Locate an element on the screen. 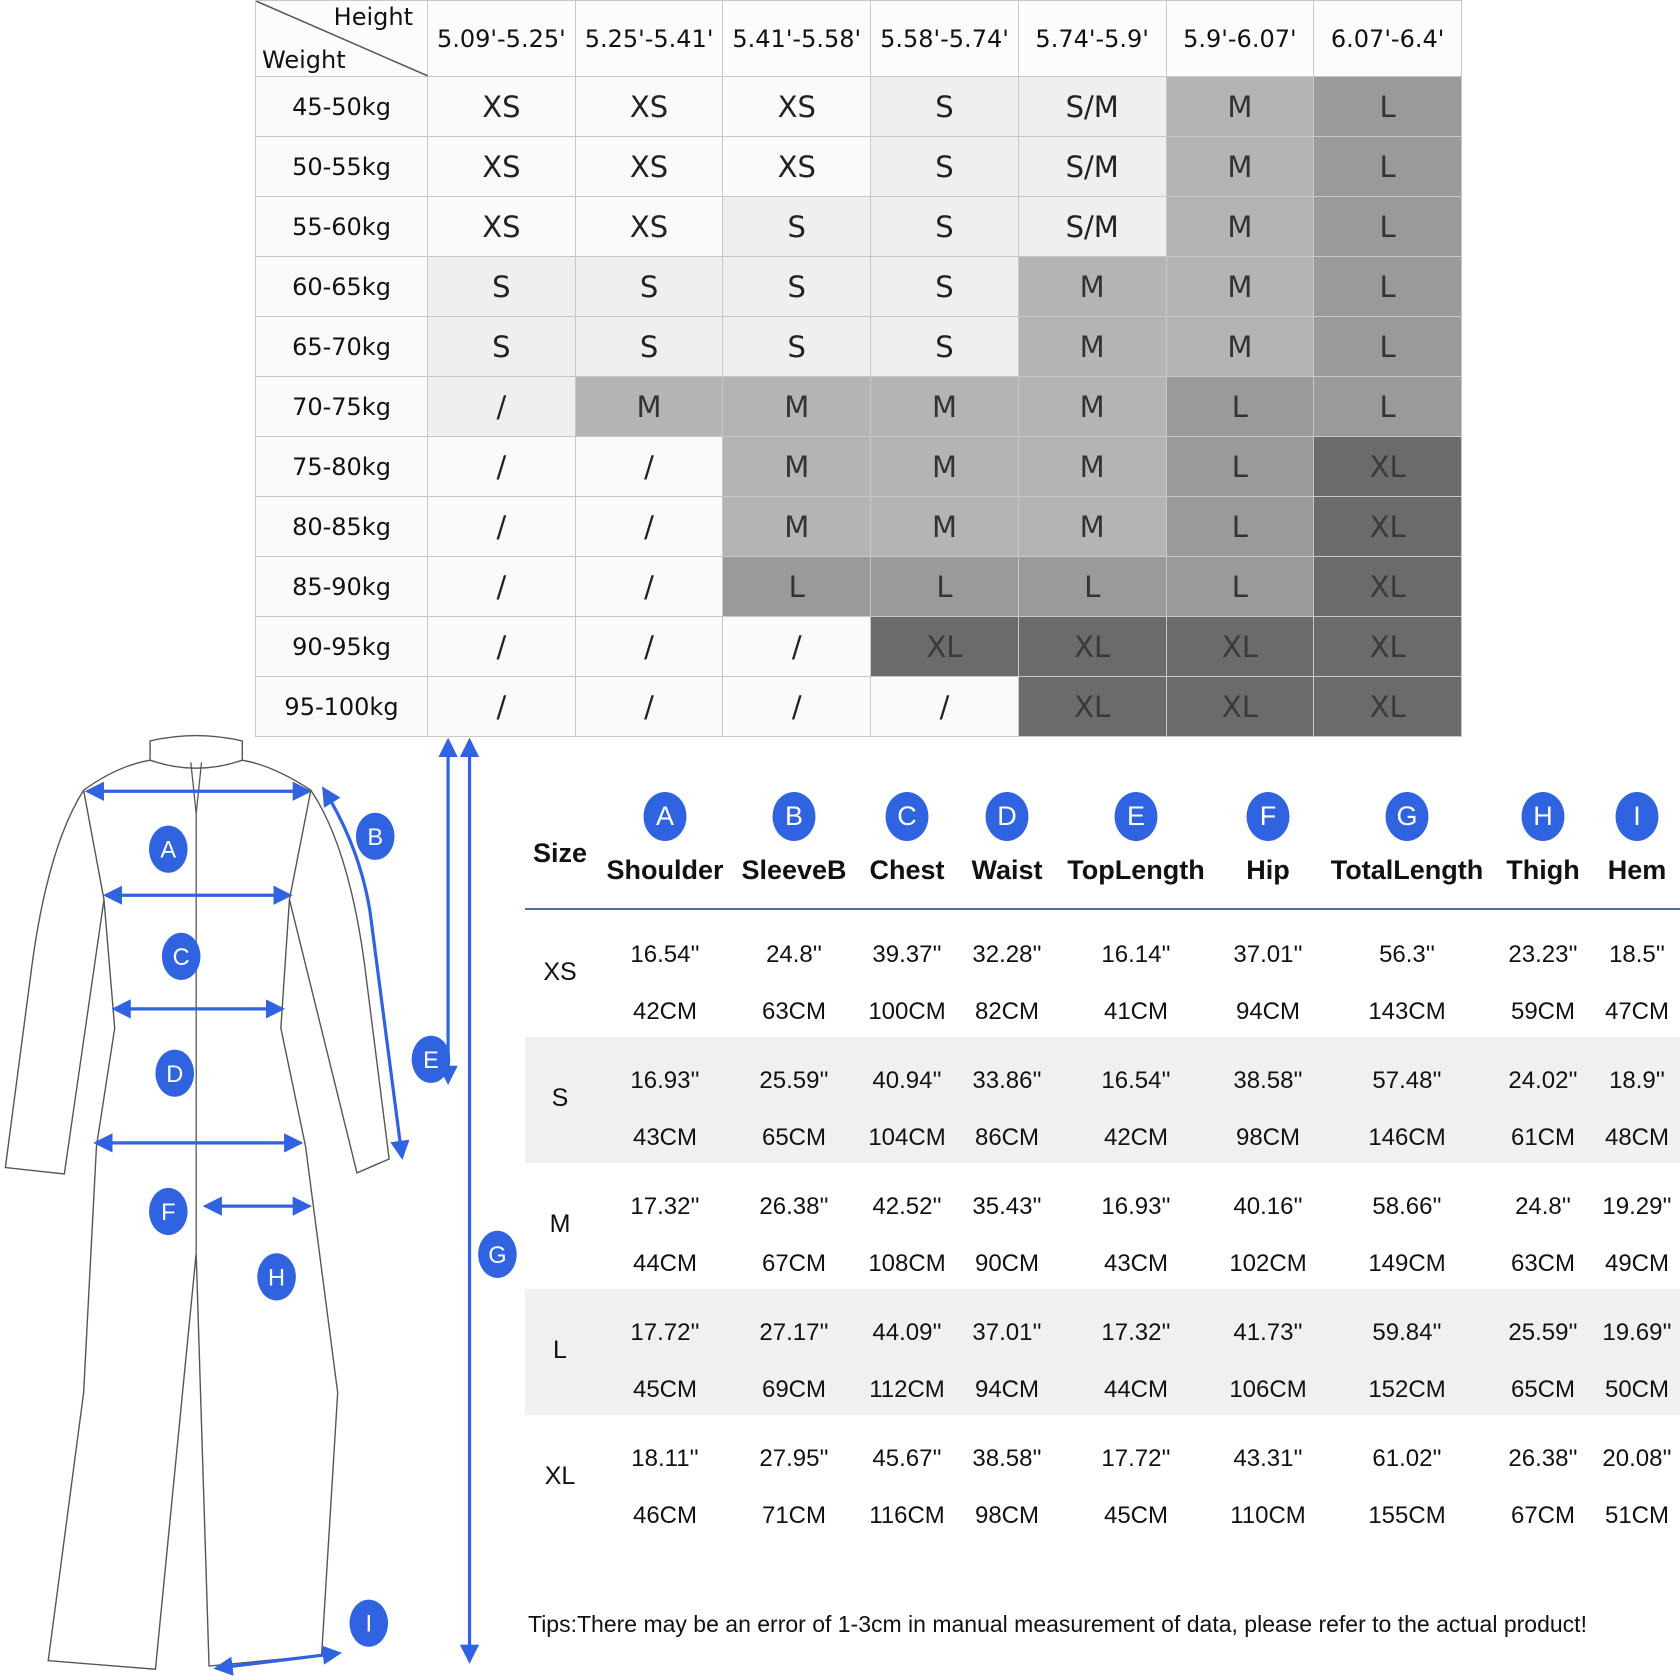 Image resolution: width=1680 pixels, height=1680 pixels. column-header: TotalLength is located at coordinates (1407, 870).